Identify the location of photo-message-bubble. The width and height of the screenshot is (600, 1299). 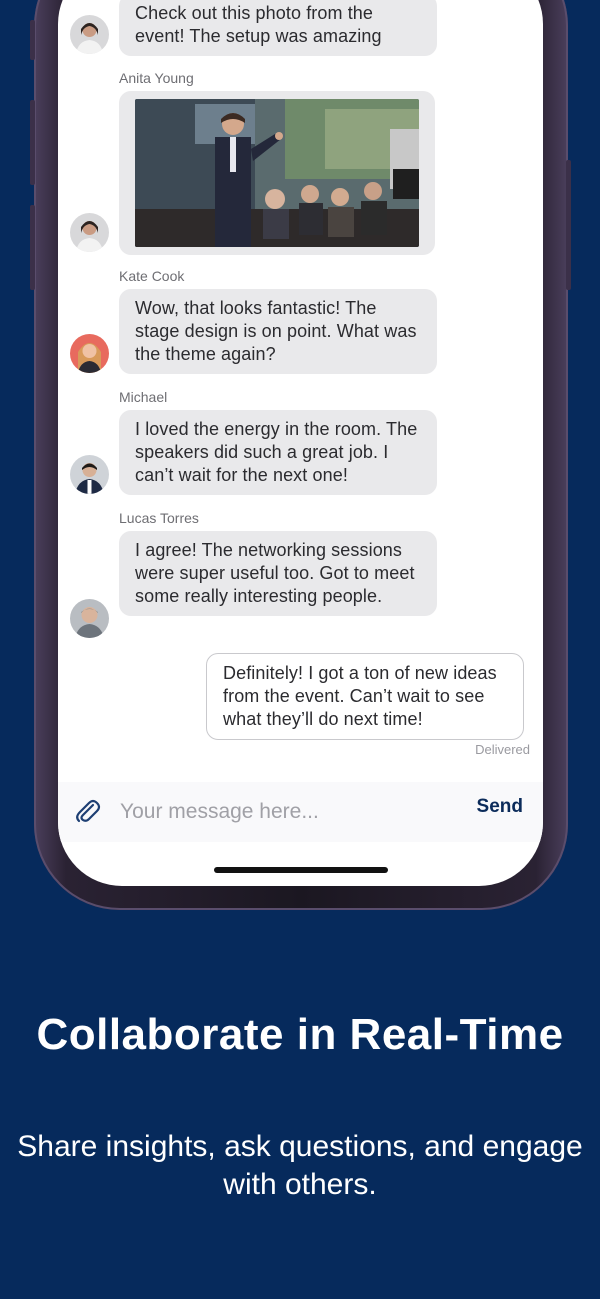
(277, 173).